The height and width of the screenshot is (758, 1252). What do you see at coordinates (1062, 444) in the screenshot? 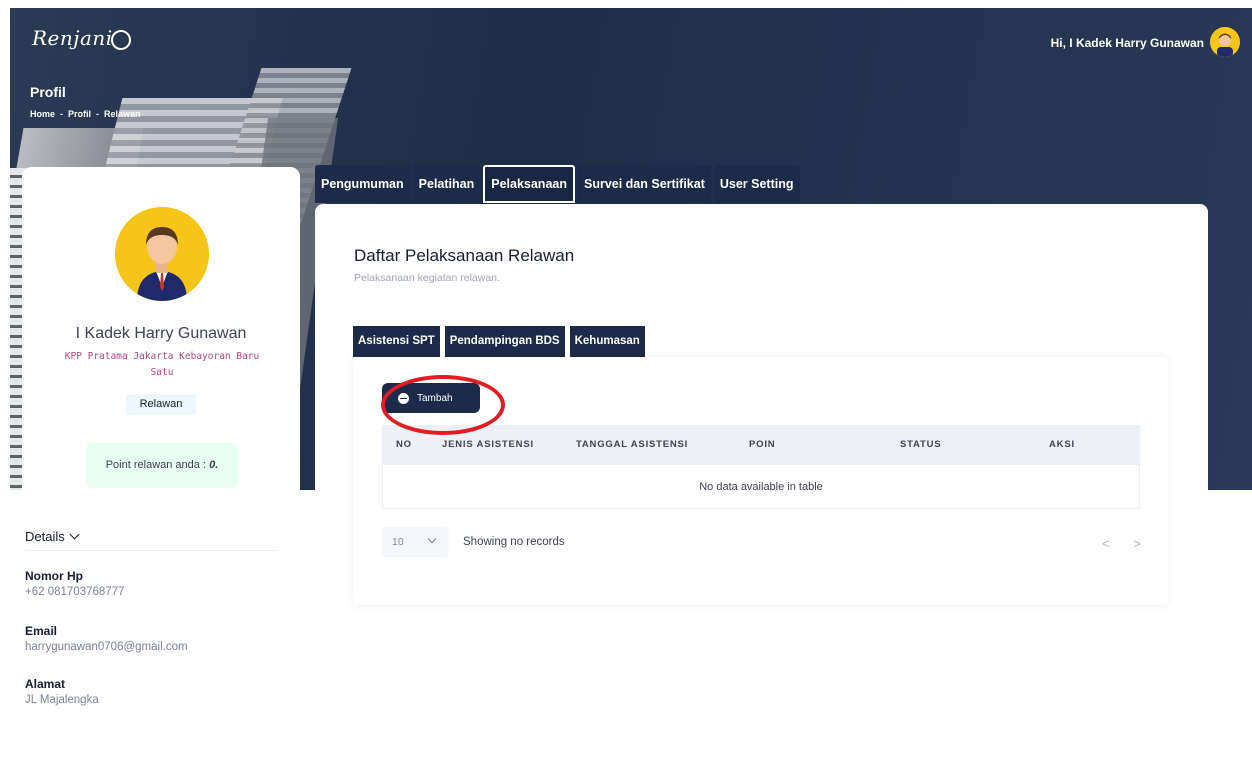
I see `column-header-aksi: AKSI` at bounding box center [1062, 444].